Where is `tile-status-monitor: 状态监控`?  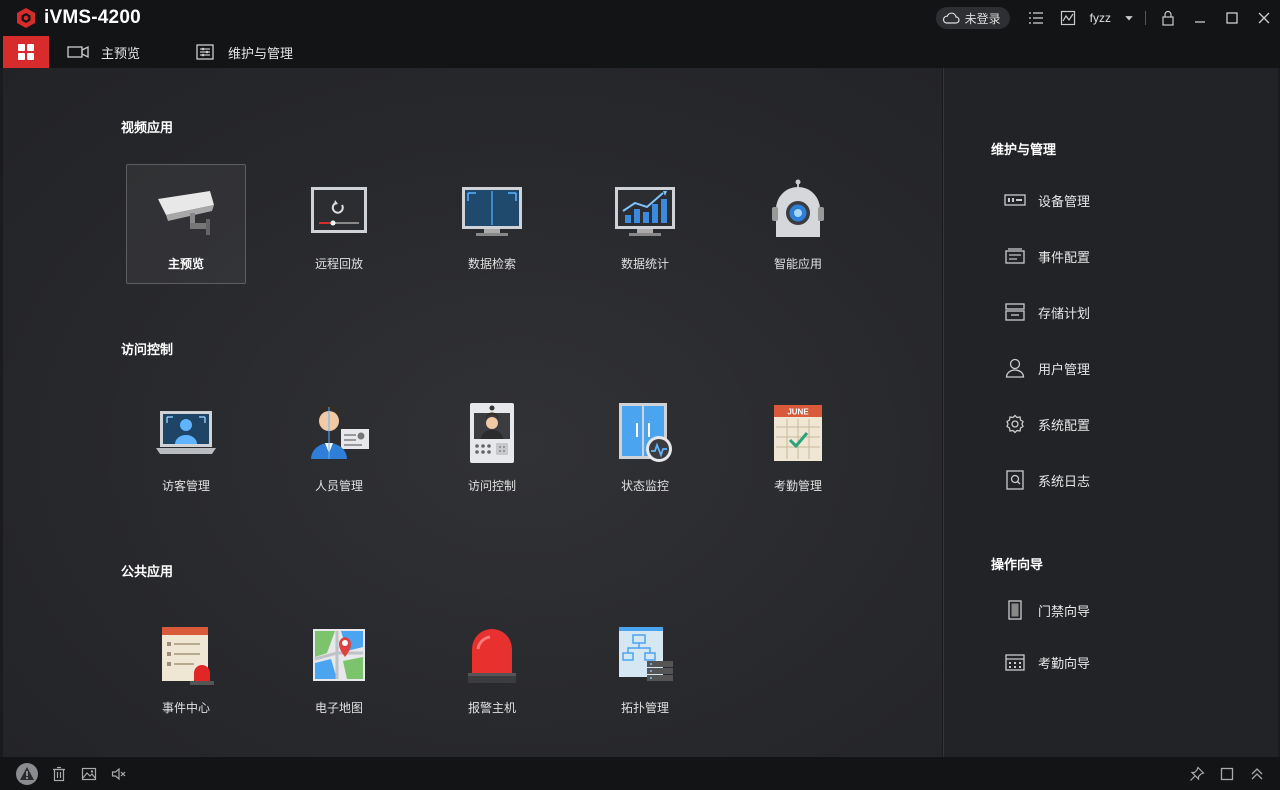 tile-status-monitor: 状态监控 is located at coordinates (645, 446).